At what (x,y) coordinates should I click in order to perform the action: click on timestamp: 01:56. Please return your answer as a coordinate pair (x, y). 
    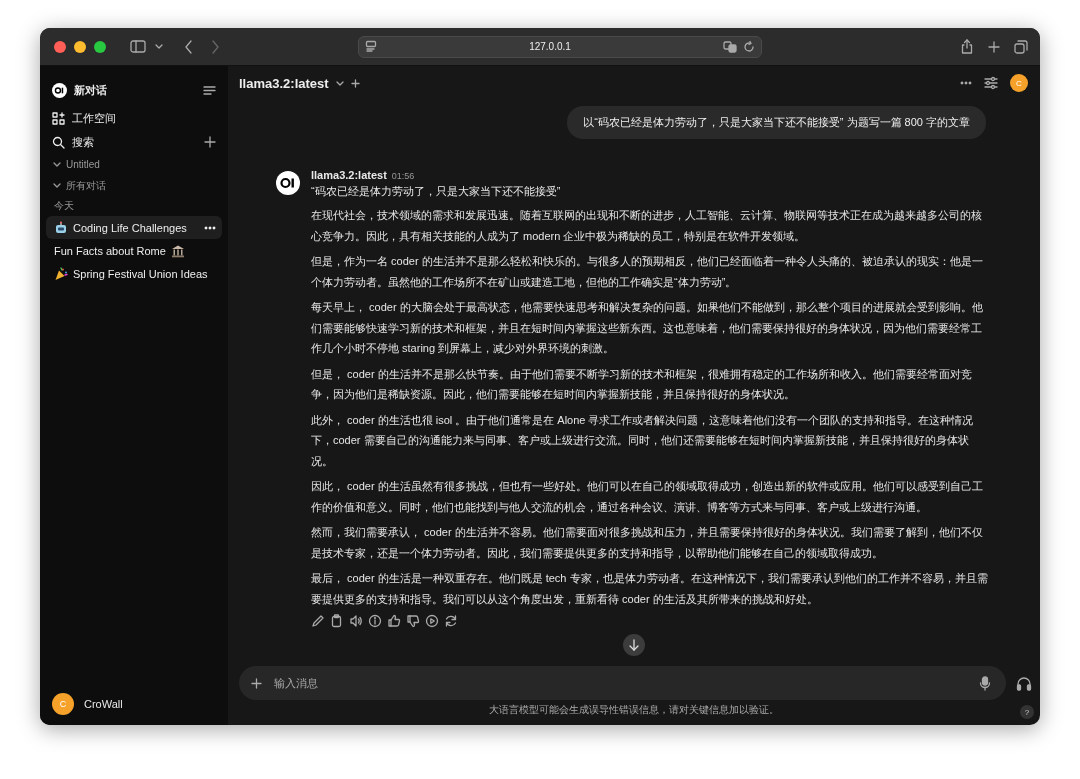
    Looking at the image, I should click on (403, 176).